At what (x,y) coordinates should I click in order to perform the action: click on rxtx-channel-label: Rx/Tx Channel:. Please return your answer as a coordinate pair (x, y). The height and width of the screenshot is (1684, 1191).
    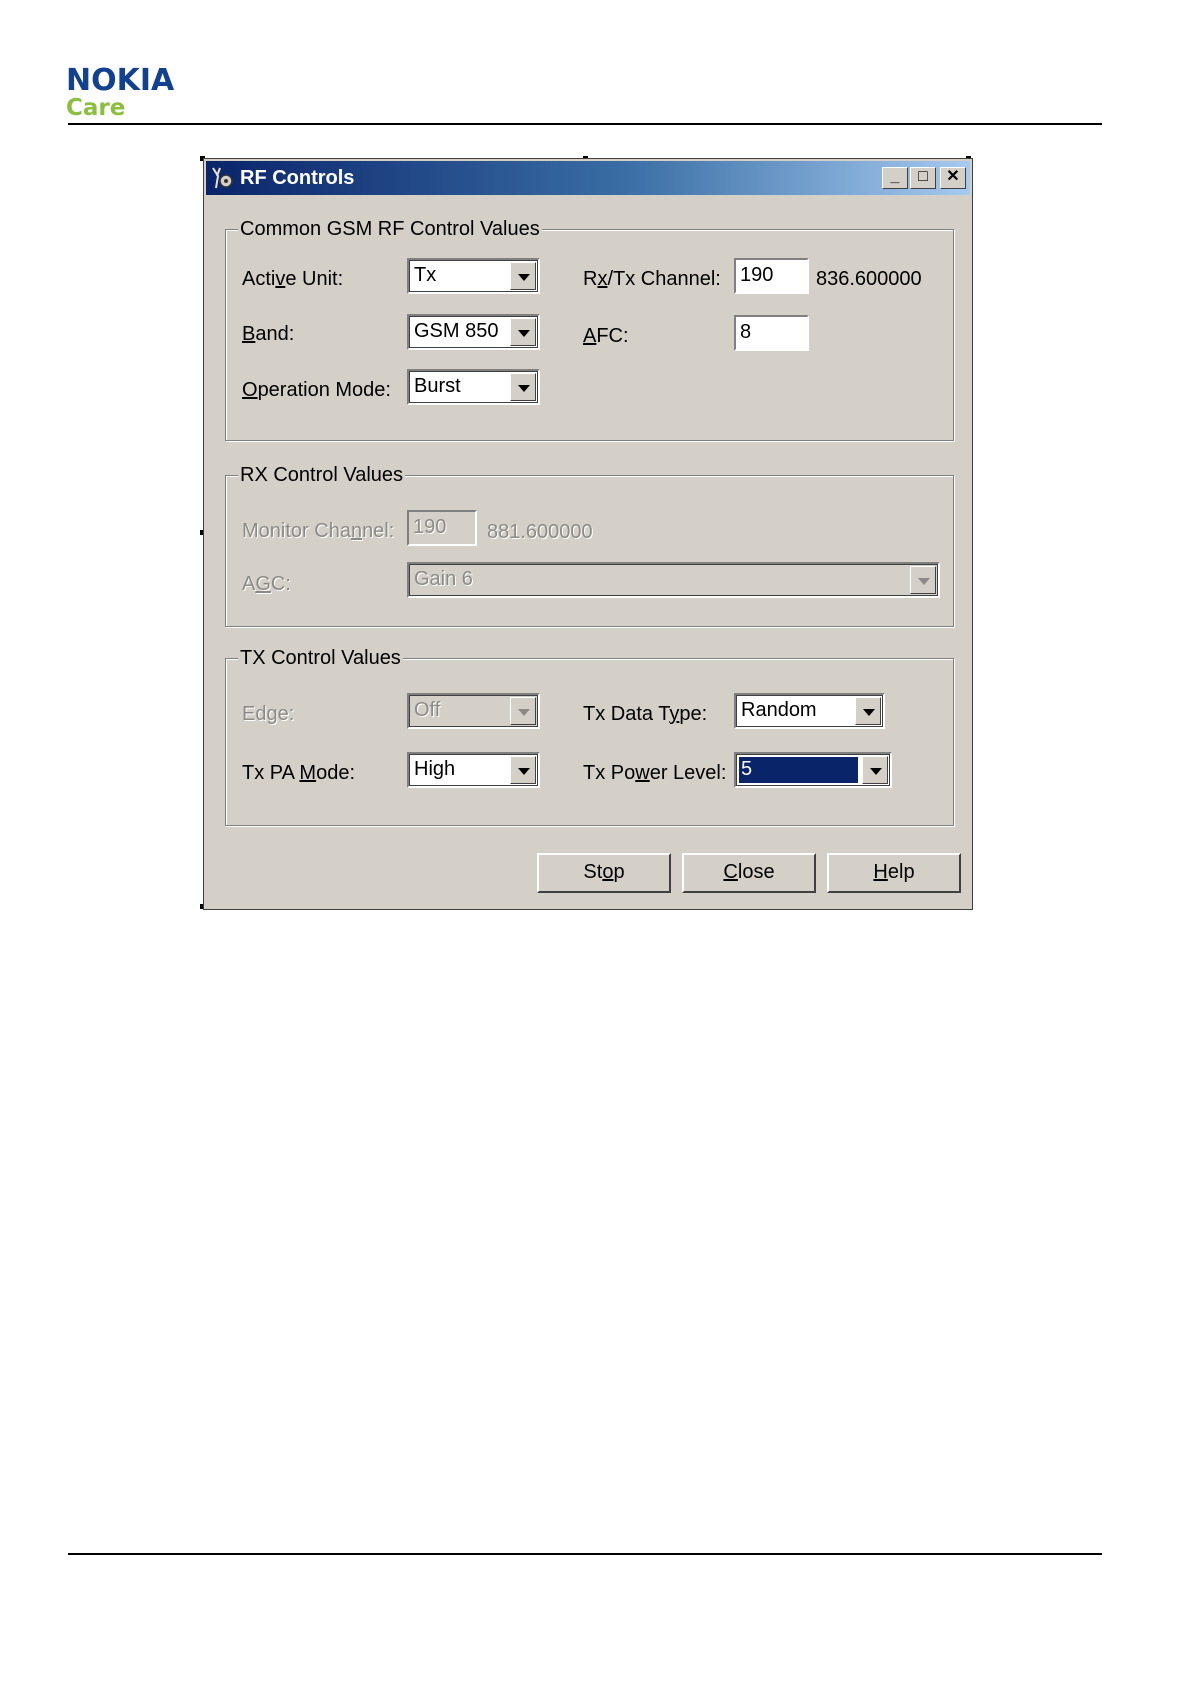
    Looking at the image, I should click on (652, 279).